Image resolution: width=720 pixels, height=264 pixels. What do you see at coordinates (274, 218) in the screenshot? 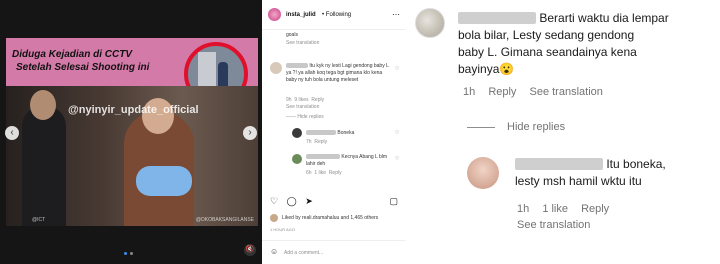
I see `liker-avatar` at bounding box center [274, 218].